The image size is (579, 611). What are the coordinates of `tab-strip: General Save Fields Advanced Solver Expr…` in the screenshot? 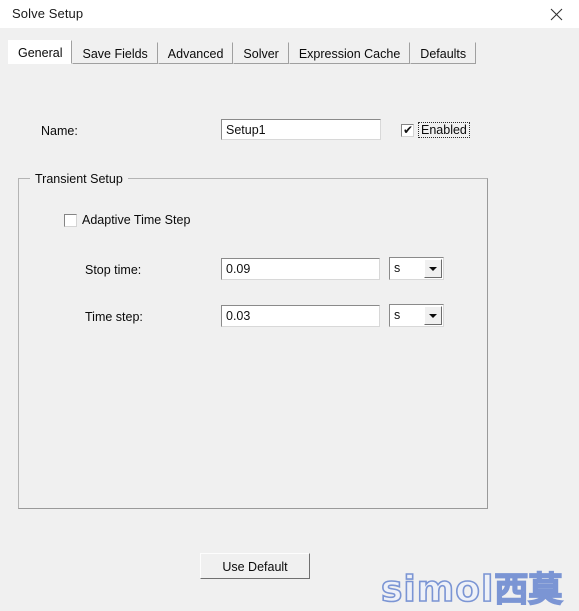 It's located at (242, 52).